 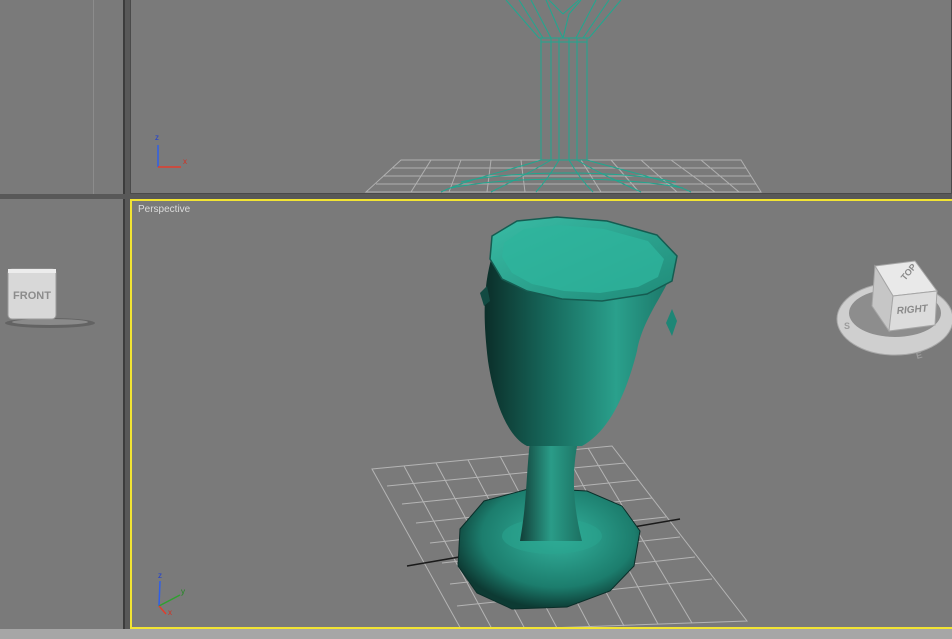 What do you see at coordinates (567, 413) in the screenshot?
I see `goblet-model` at bounding box center [567, 413].